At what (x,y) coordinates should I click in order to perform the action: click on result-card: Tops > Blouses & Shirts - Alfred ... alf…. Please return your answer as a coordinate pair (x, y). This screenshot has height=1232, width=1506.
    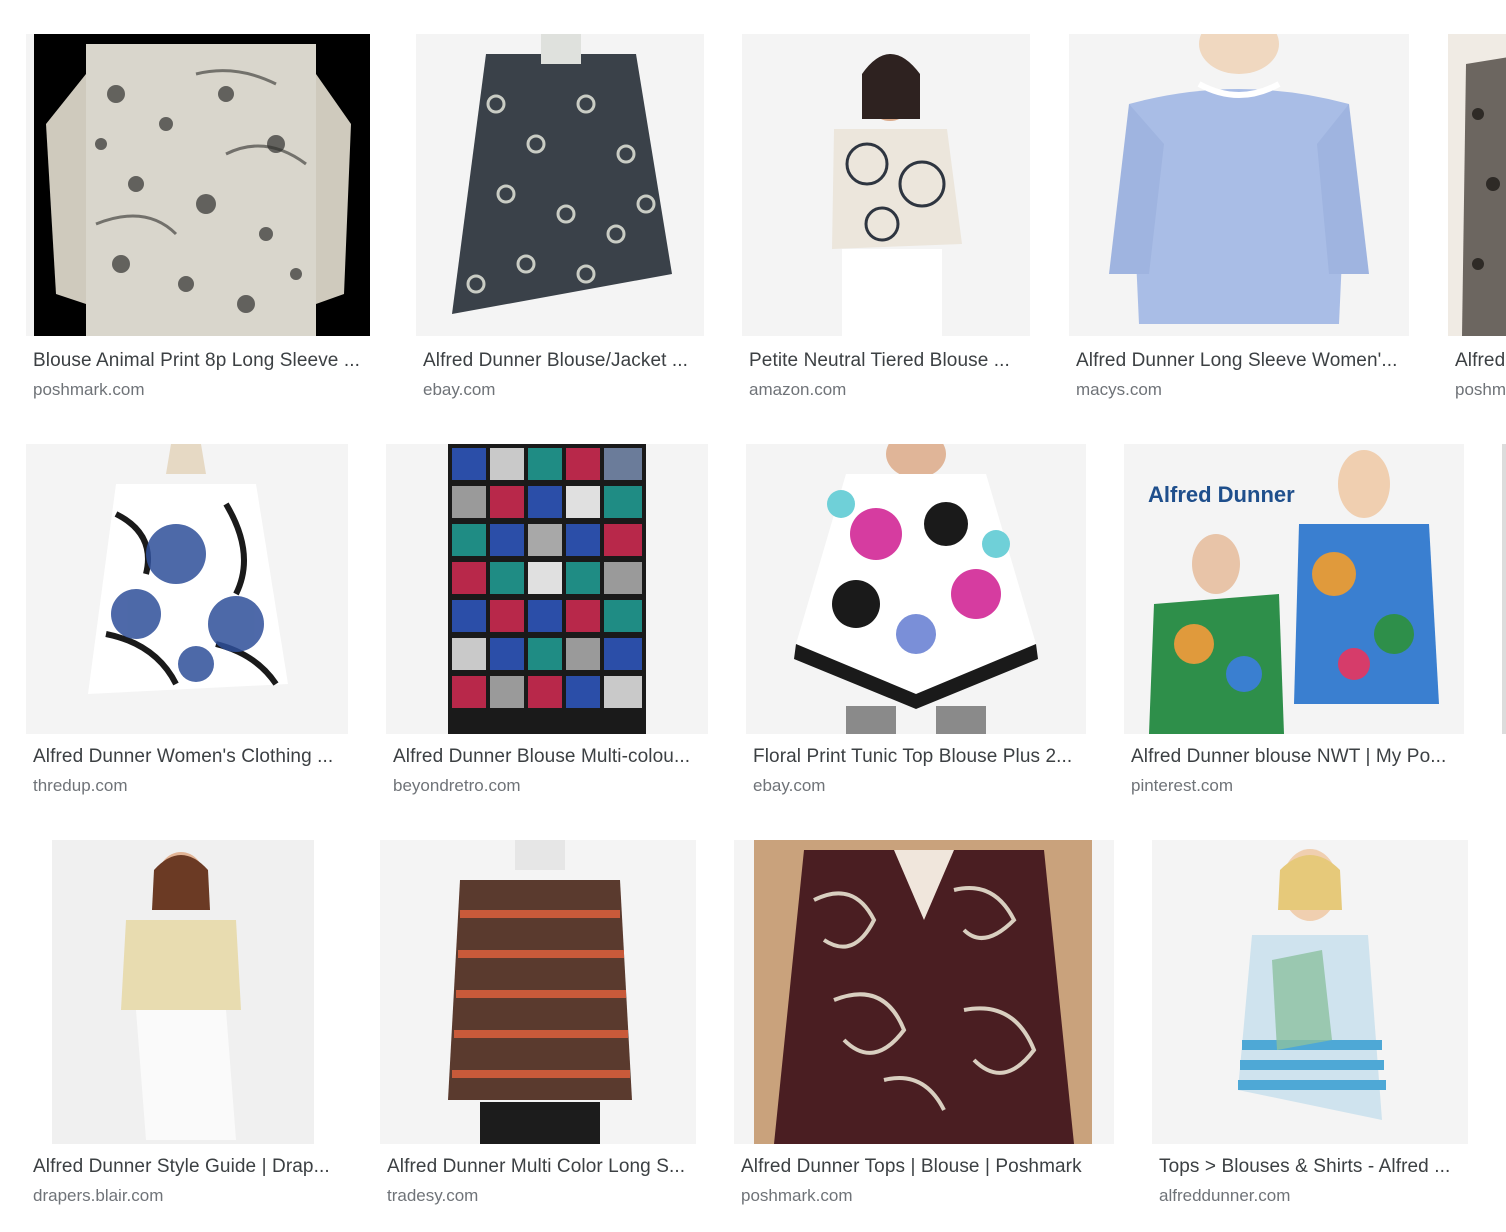
    Looking at the image, I should click on (1313, 1030).